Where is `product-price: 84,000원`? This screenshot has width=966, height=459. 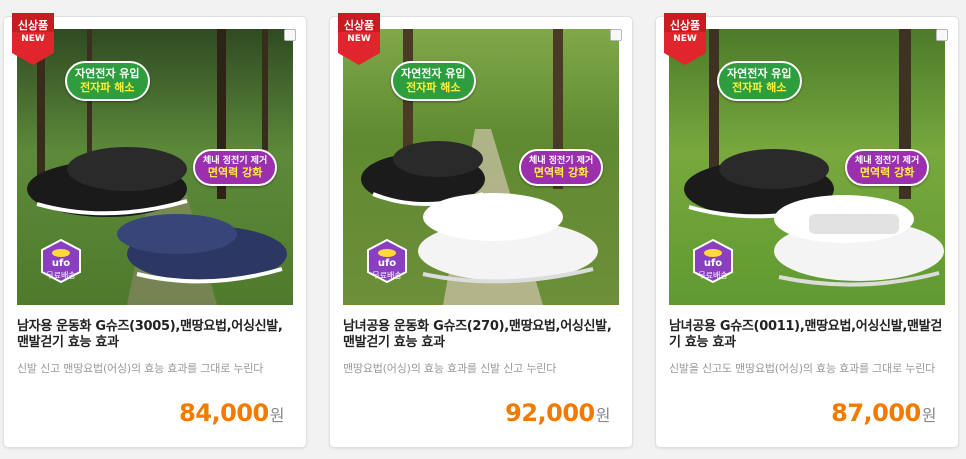 product-price: 84,000원 is located at coordinates (231, 413).